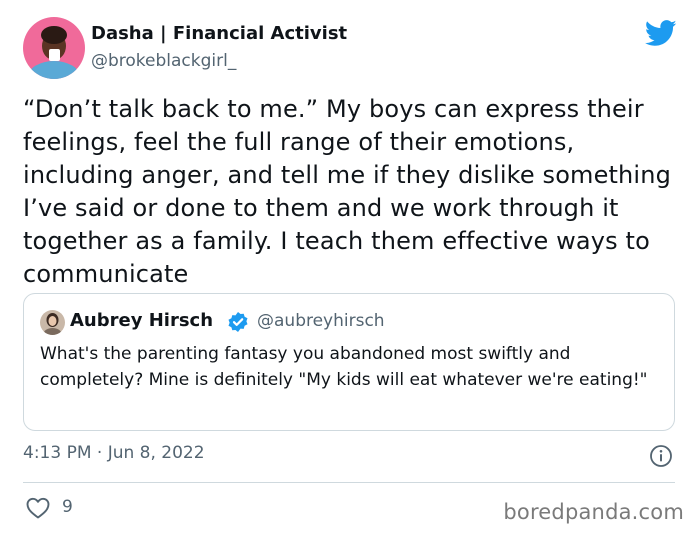  I want to click on tweet-timestamp: 4:13 PM · Jun 8, 2022, so click(114, 453).